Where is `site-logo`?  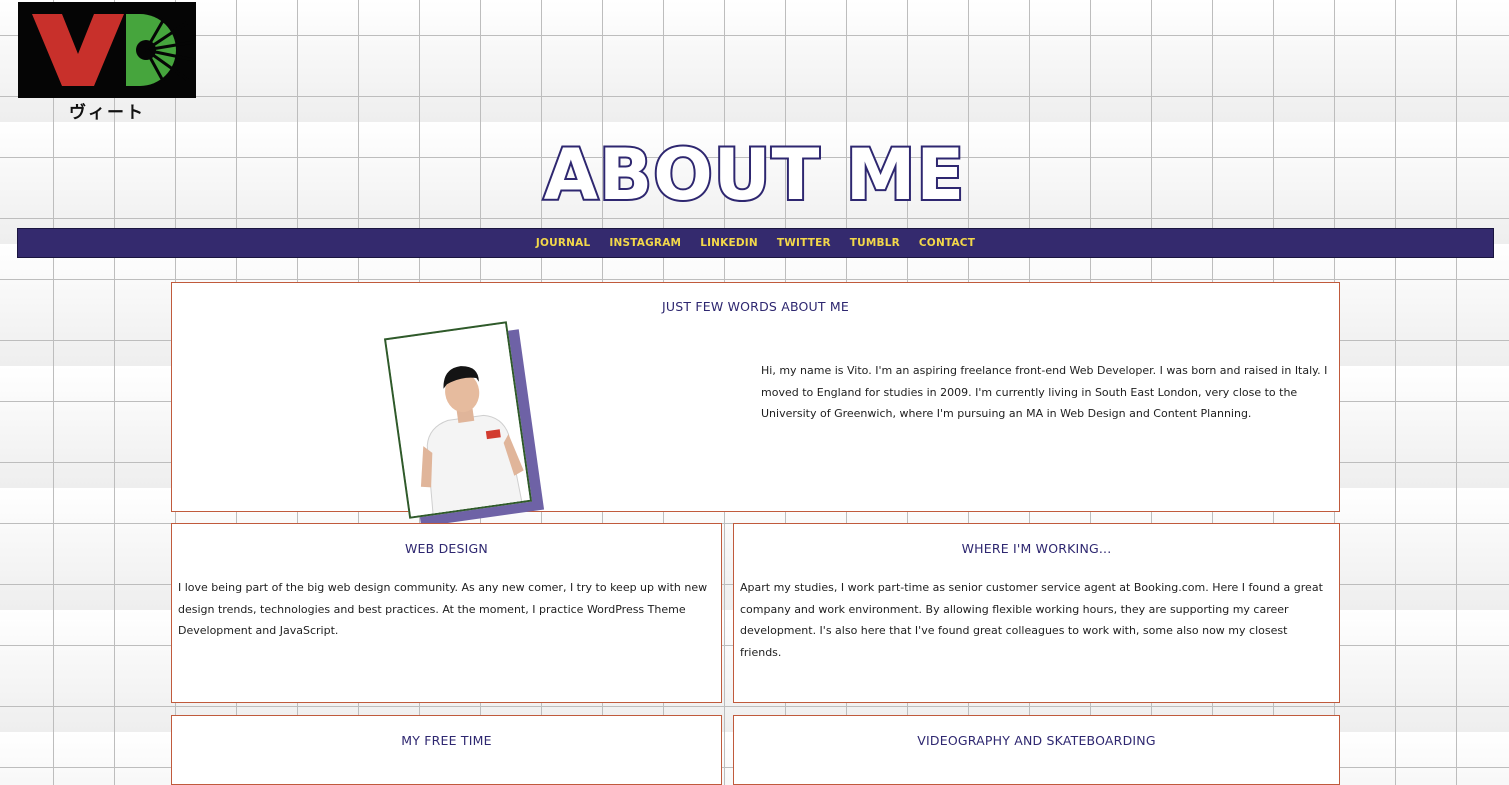 site-logo is located at coordinates (107, 50).